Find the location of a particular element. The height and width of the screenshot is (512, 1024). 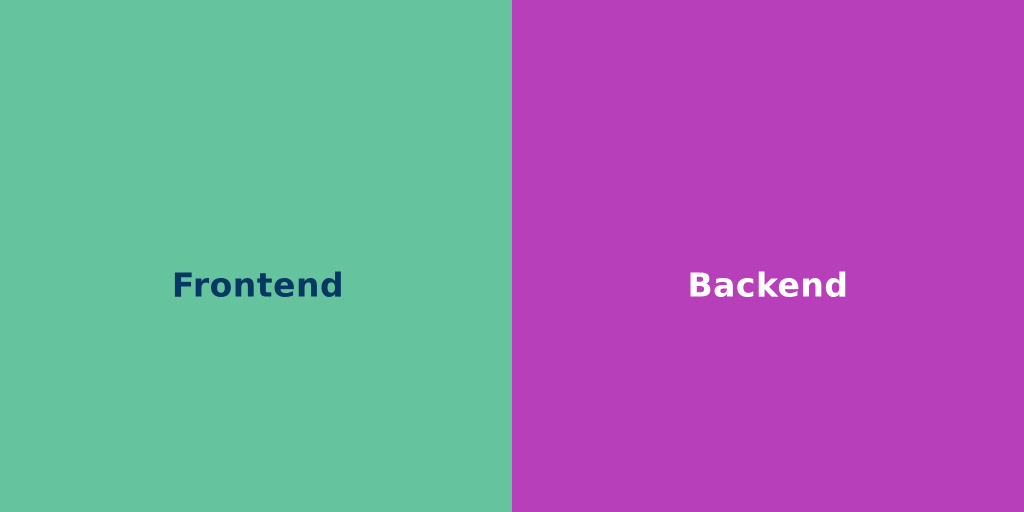

backend-label: Backend is located at coordinates (768, 285).